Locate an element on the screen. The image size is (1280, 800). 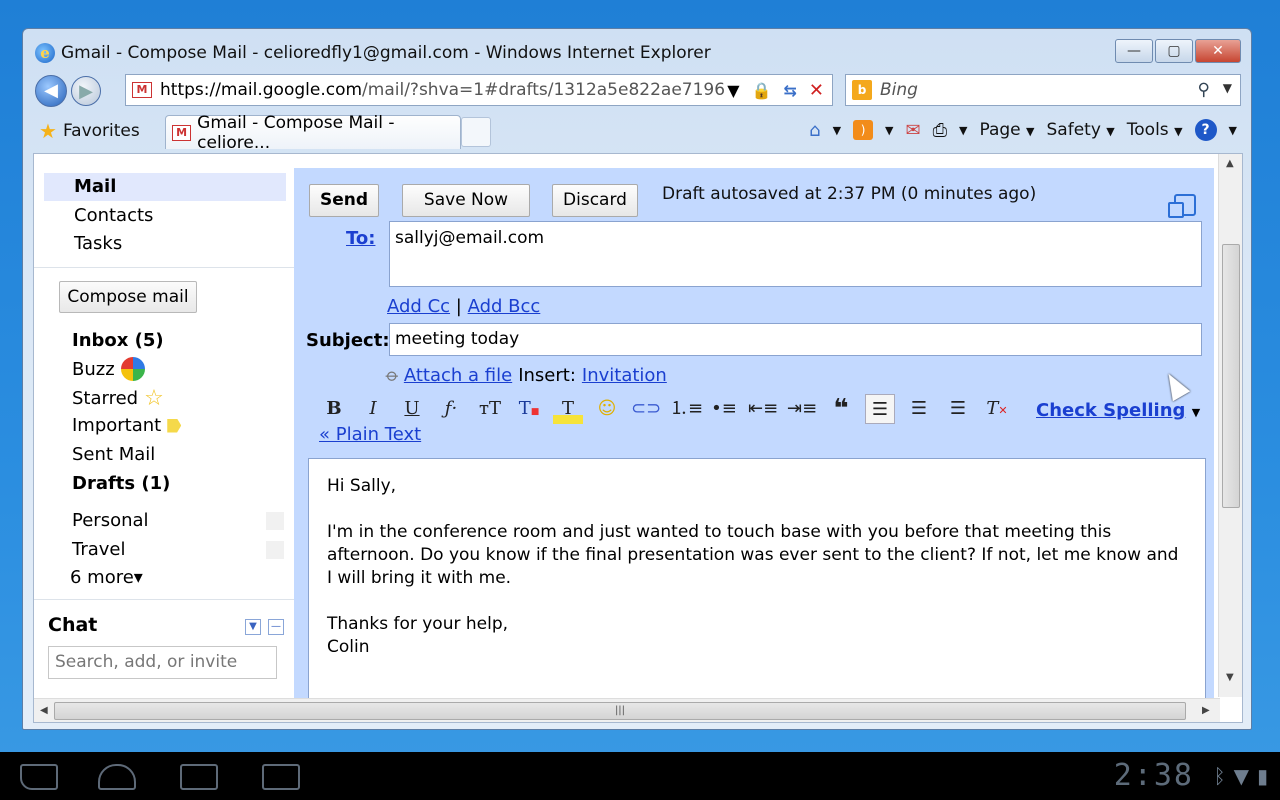
recent-apps-icon is located at coordinates (199, 777).